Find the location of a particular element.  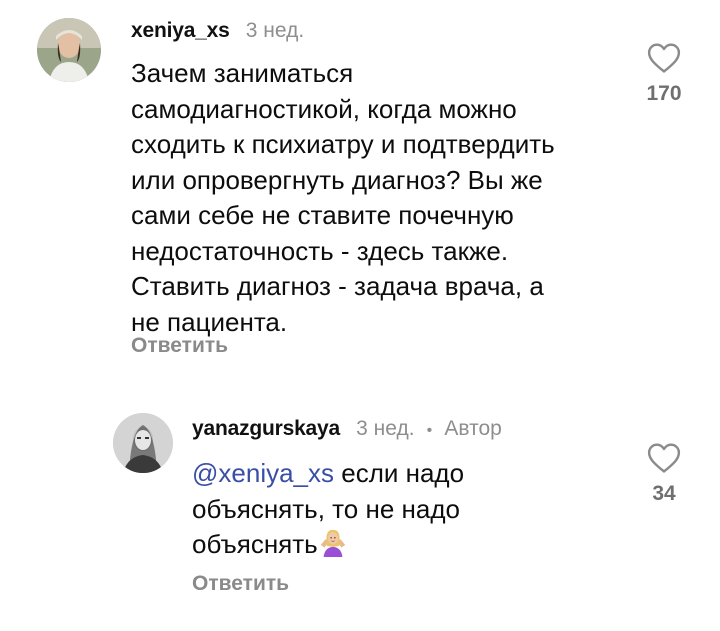

comment-line: @xeniya_xs если надо is located at coordinates (402, 474).